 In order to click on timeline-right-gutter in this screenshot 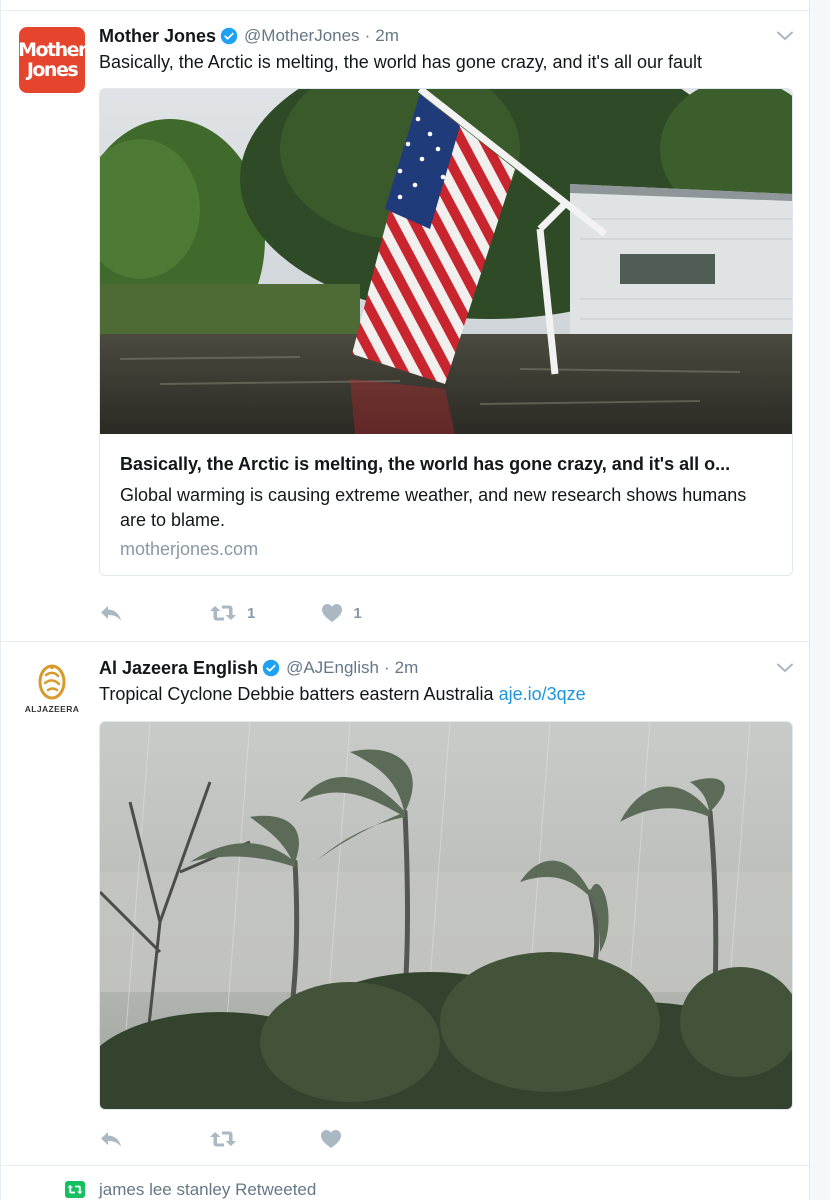, I will do `click(819, 600)`.